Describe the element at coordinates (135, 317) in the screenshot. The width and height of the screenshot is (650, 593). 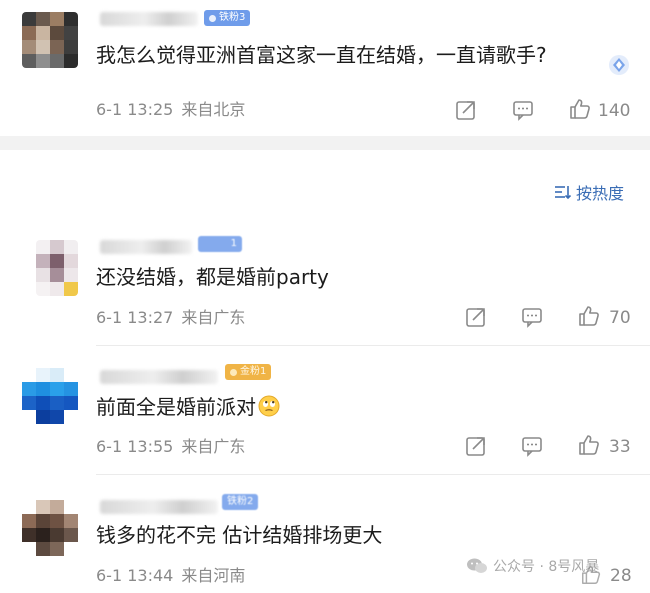
I see `comment-time: 6-1 13:27` at that location.